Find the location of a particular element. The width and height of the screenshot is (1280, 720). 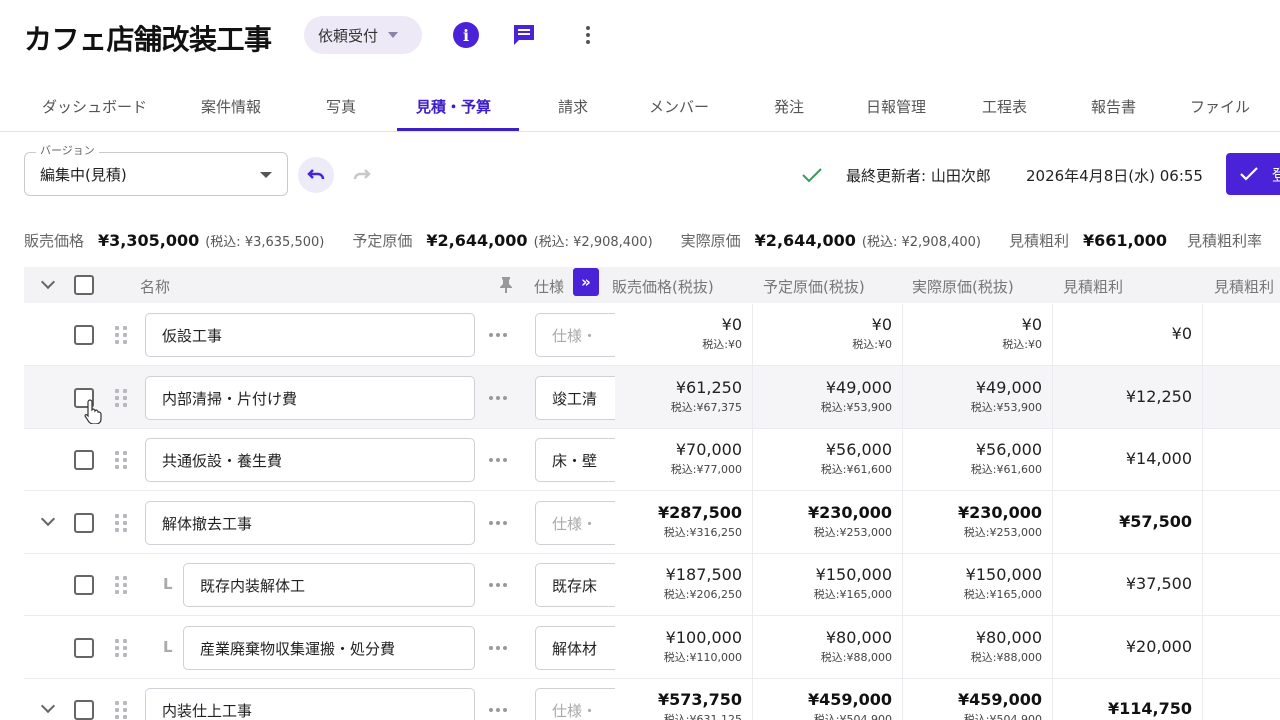

table-row: ¥0 税込:¥0 ¥0 税込:¥0 ¥0 税込:¥0 ¥0 仮設工事 仕様・ is located at coordinates (652, 335).